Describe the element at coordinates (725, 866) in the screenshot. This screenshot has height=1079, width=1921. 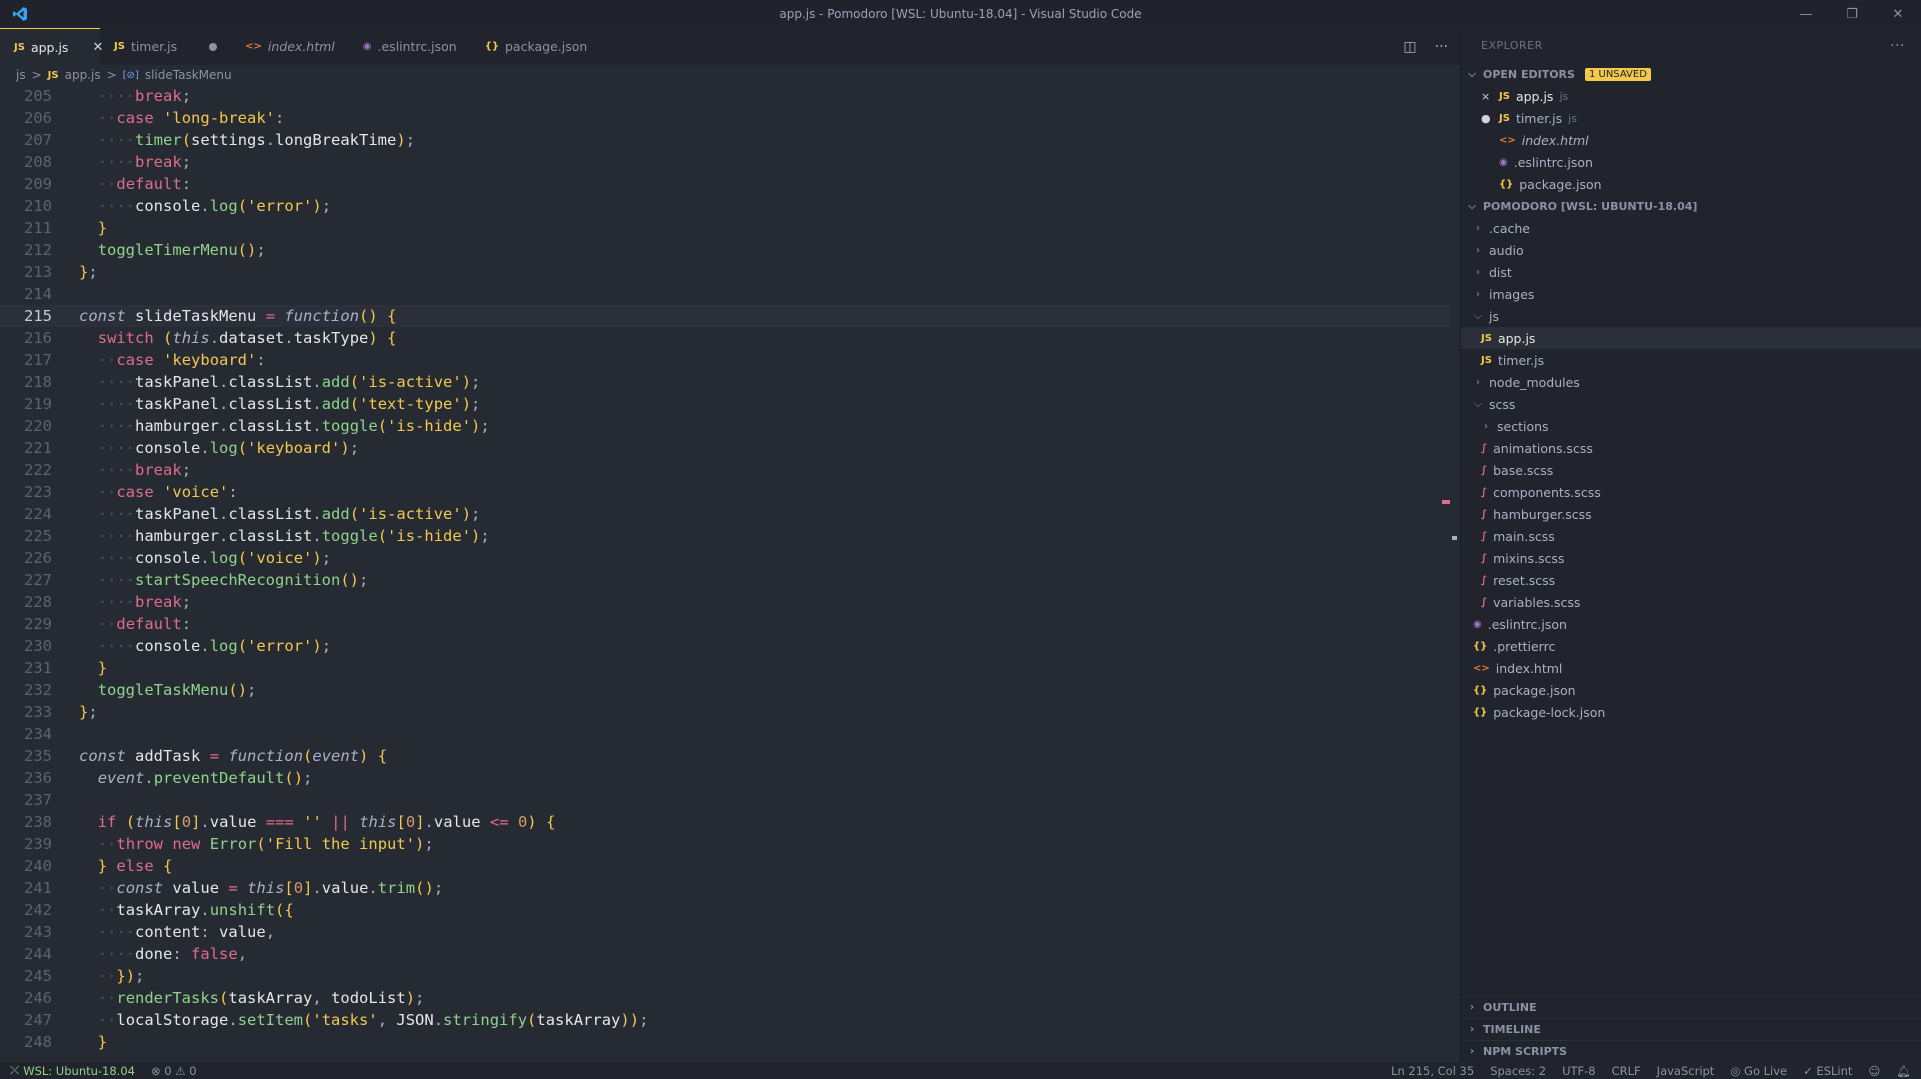
I see `code-line: 240 } else {` at that location.